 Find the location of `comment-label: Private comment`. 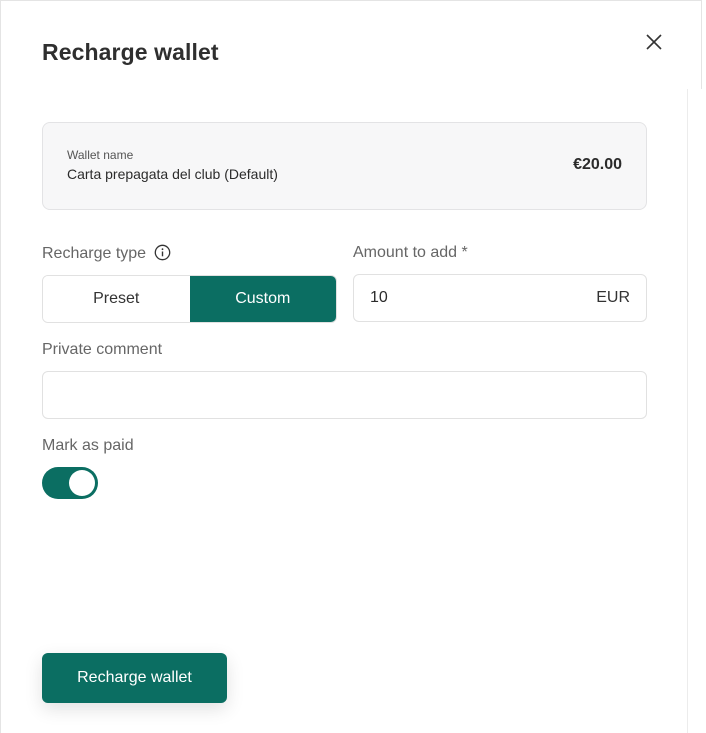

comment-label: Private comment is located at coordinates (102, 349).